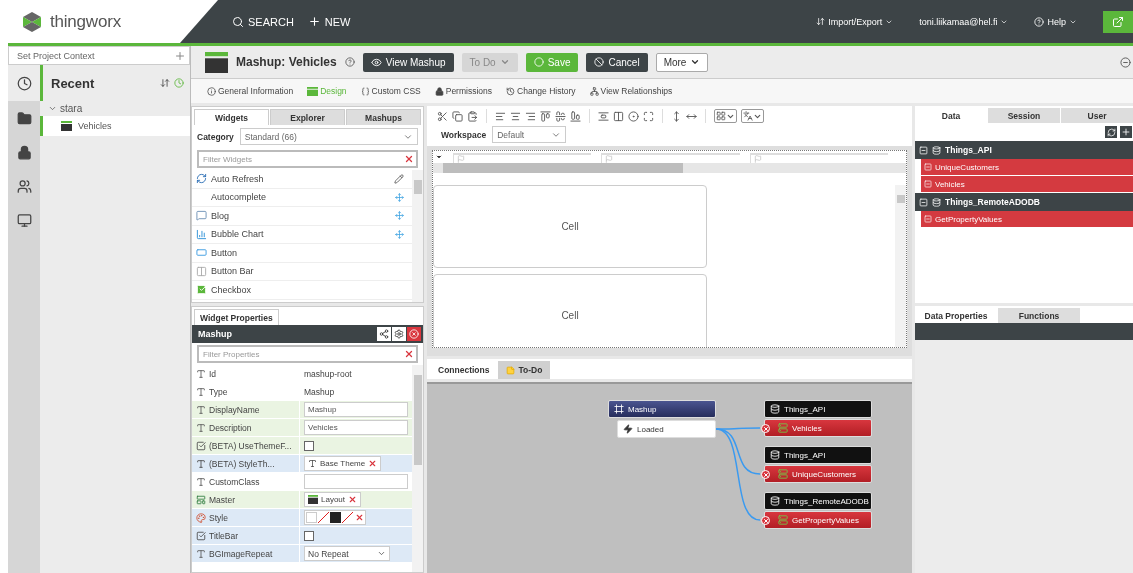  I want to click on property-chip: Base Theme, so click(343, 463).